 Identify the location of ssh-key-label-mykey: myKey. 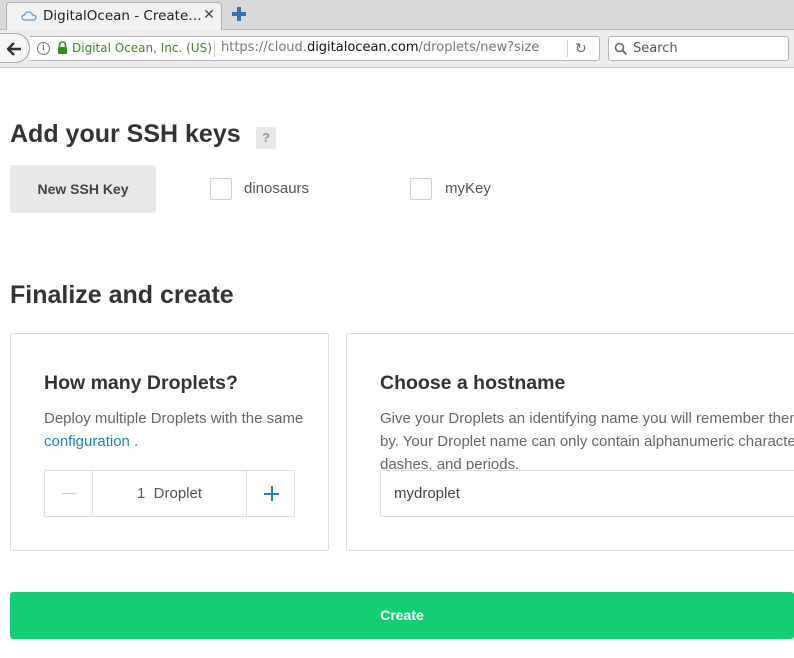
(468, 188).